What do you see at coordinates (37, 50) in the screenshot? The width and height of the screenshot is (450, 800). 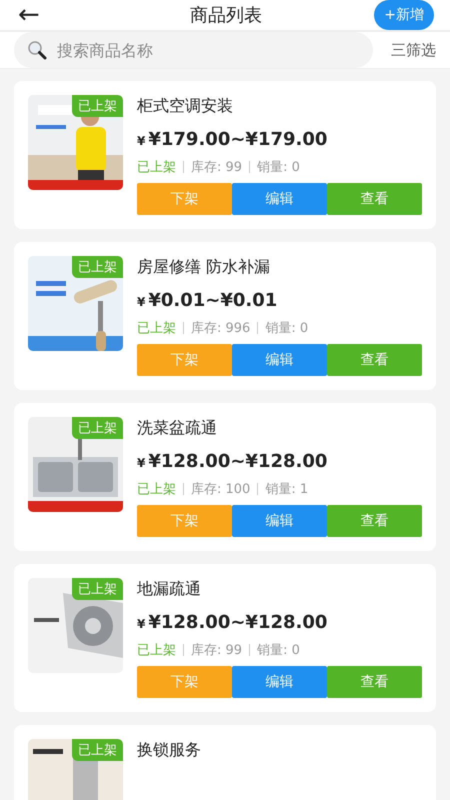 I see `search-icon` at bounding box center [37, 50].